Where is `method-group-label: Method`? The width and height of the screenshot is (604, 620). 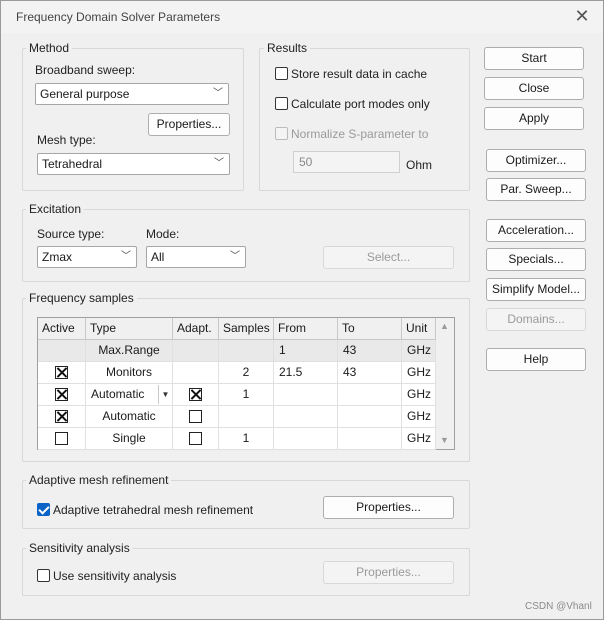
method-group-label: Method is located at coordinates (49, 48).